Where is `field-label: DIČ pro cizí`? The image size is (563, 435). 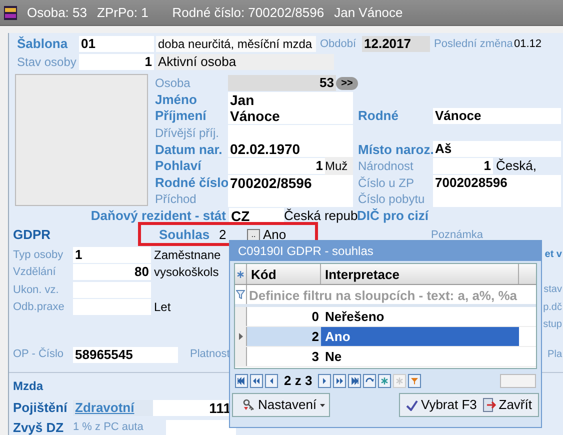 field-label: DIČ pro cizí is located at coordinates (393, 216).